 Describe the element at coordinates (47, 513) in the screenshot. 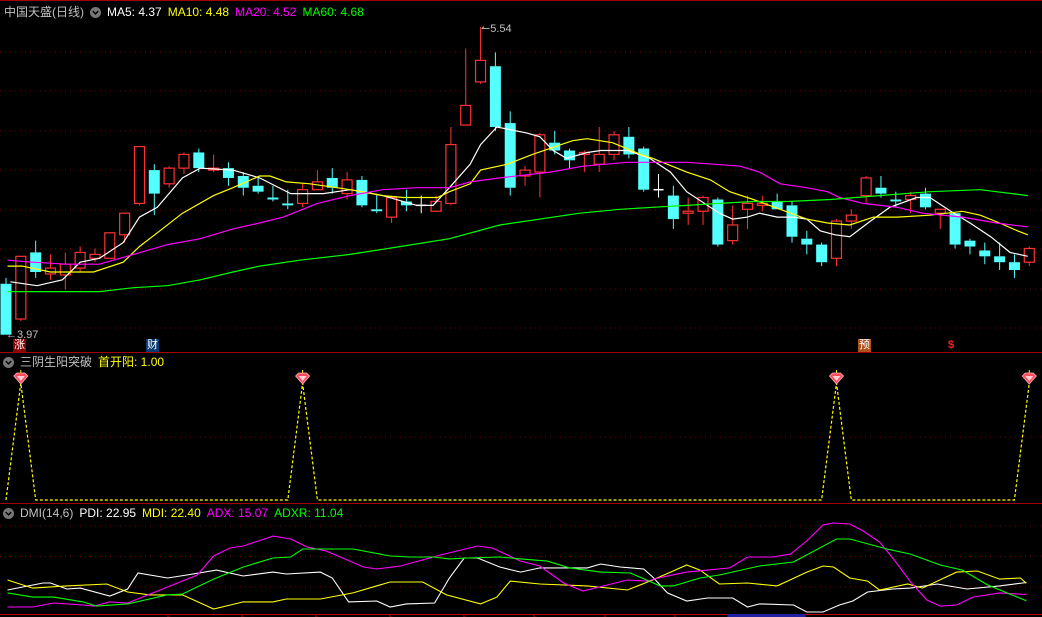

I see `dmi-name: DMI(14,6)` at that location.